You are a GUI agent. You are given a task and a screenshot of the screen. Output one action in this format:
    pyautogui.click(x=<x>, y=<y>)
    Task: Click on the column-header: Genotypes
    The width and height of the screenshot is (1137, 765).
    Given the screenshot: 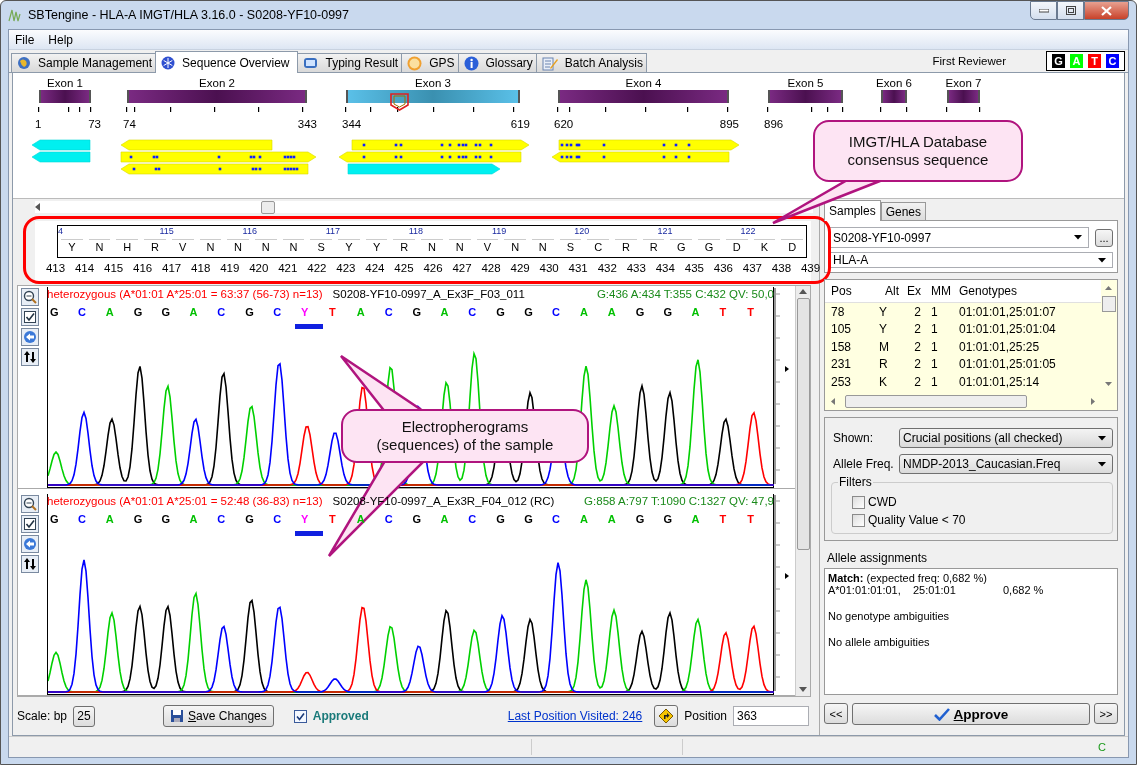 What is the action you would take?
    pyautogui.click(x=1030, y=291)
    